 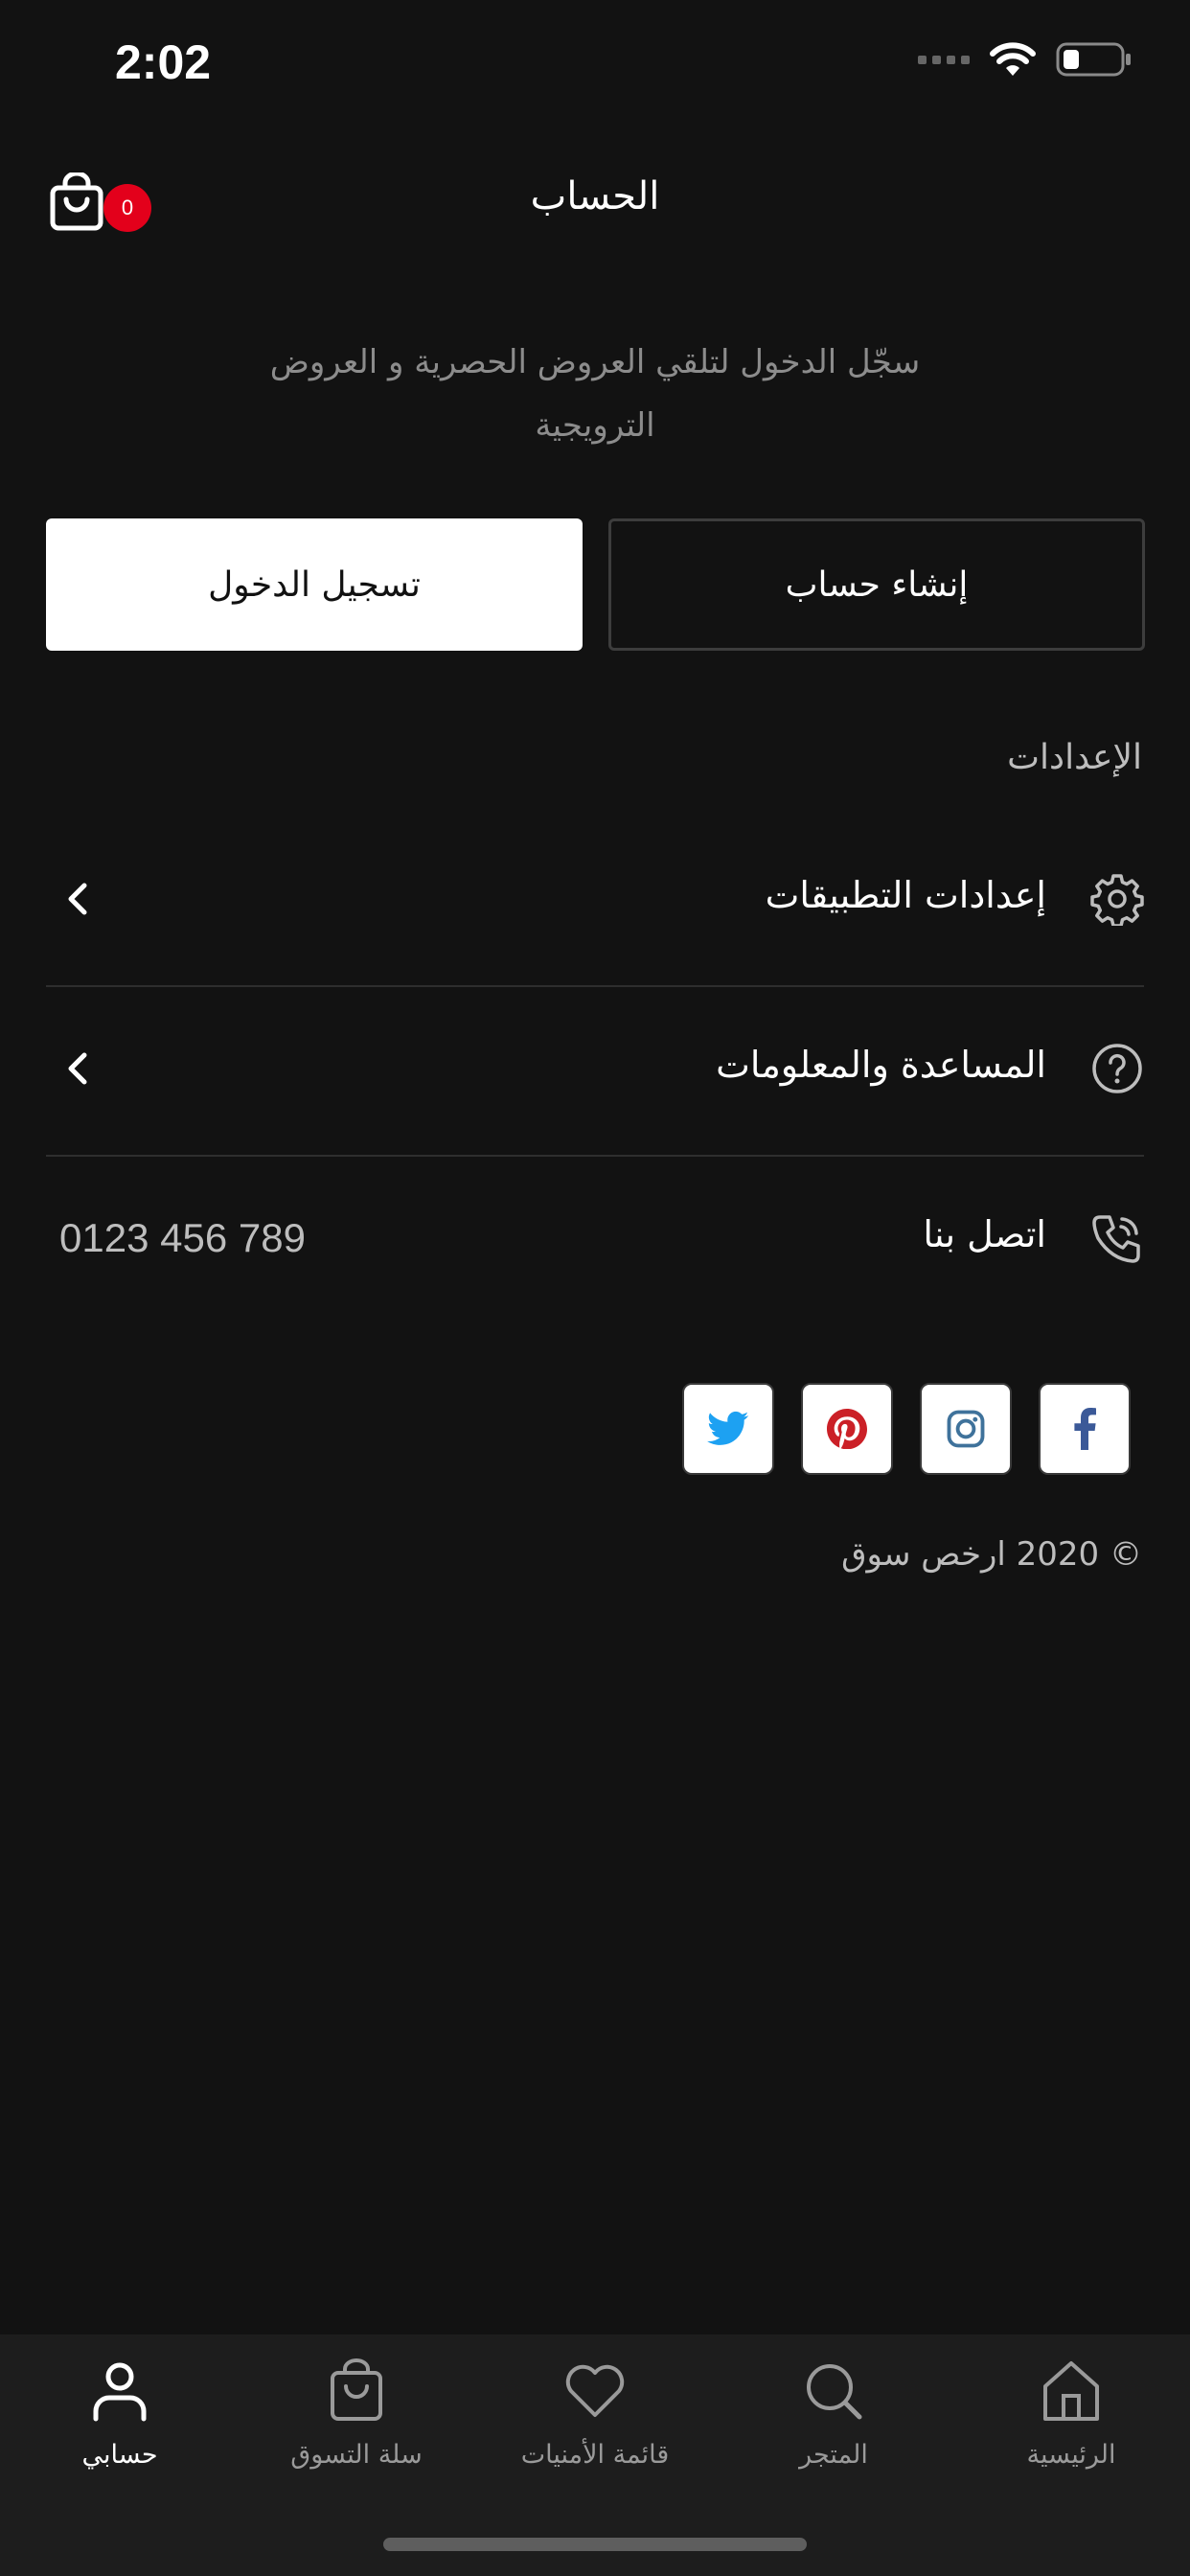 What do you see at coordinates (1117, 1068) in the screenshot?
I see `help-icon` at bounding box center [1117, 1068].